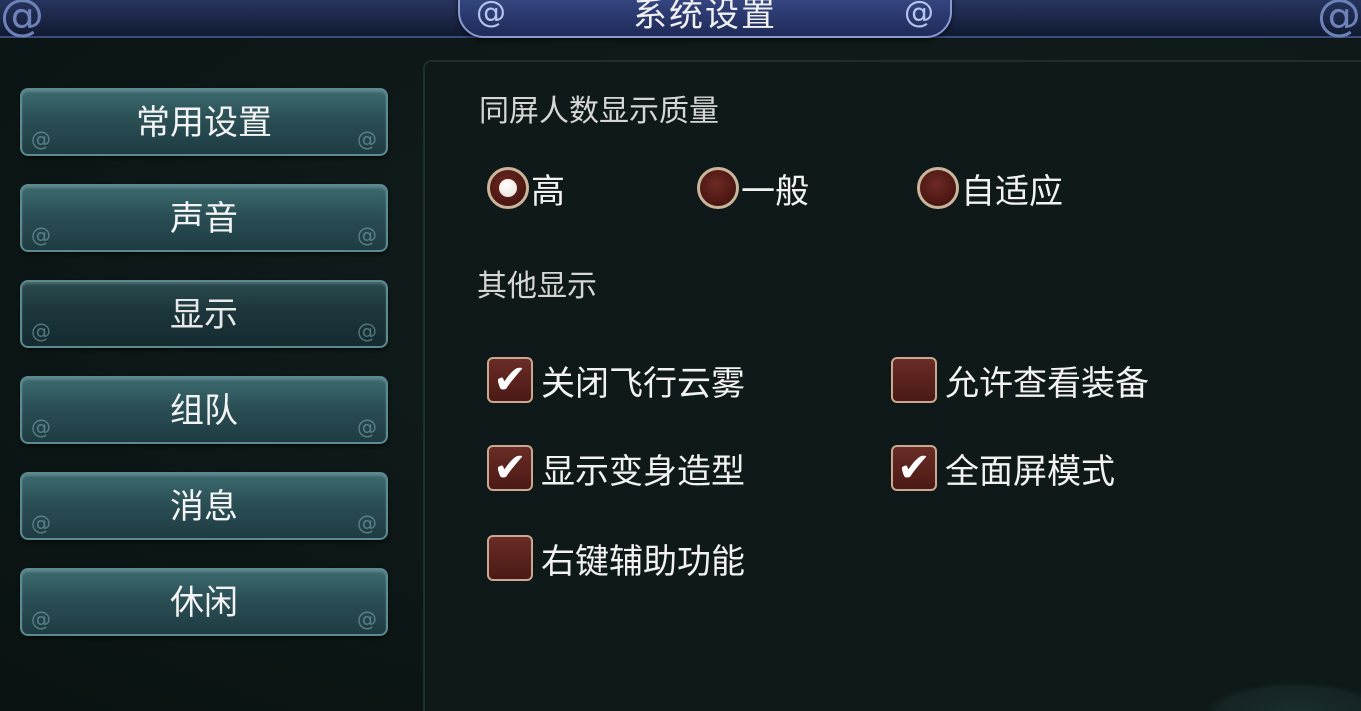 Image resolution: width=1361 pixels, height=711 pixels. I want to click on sidebar-item-label: 消息, so click(204, 507).